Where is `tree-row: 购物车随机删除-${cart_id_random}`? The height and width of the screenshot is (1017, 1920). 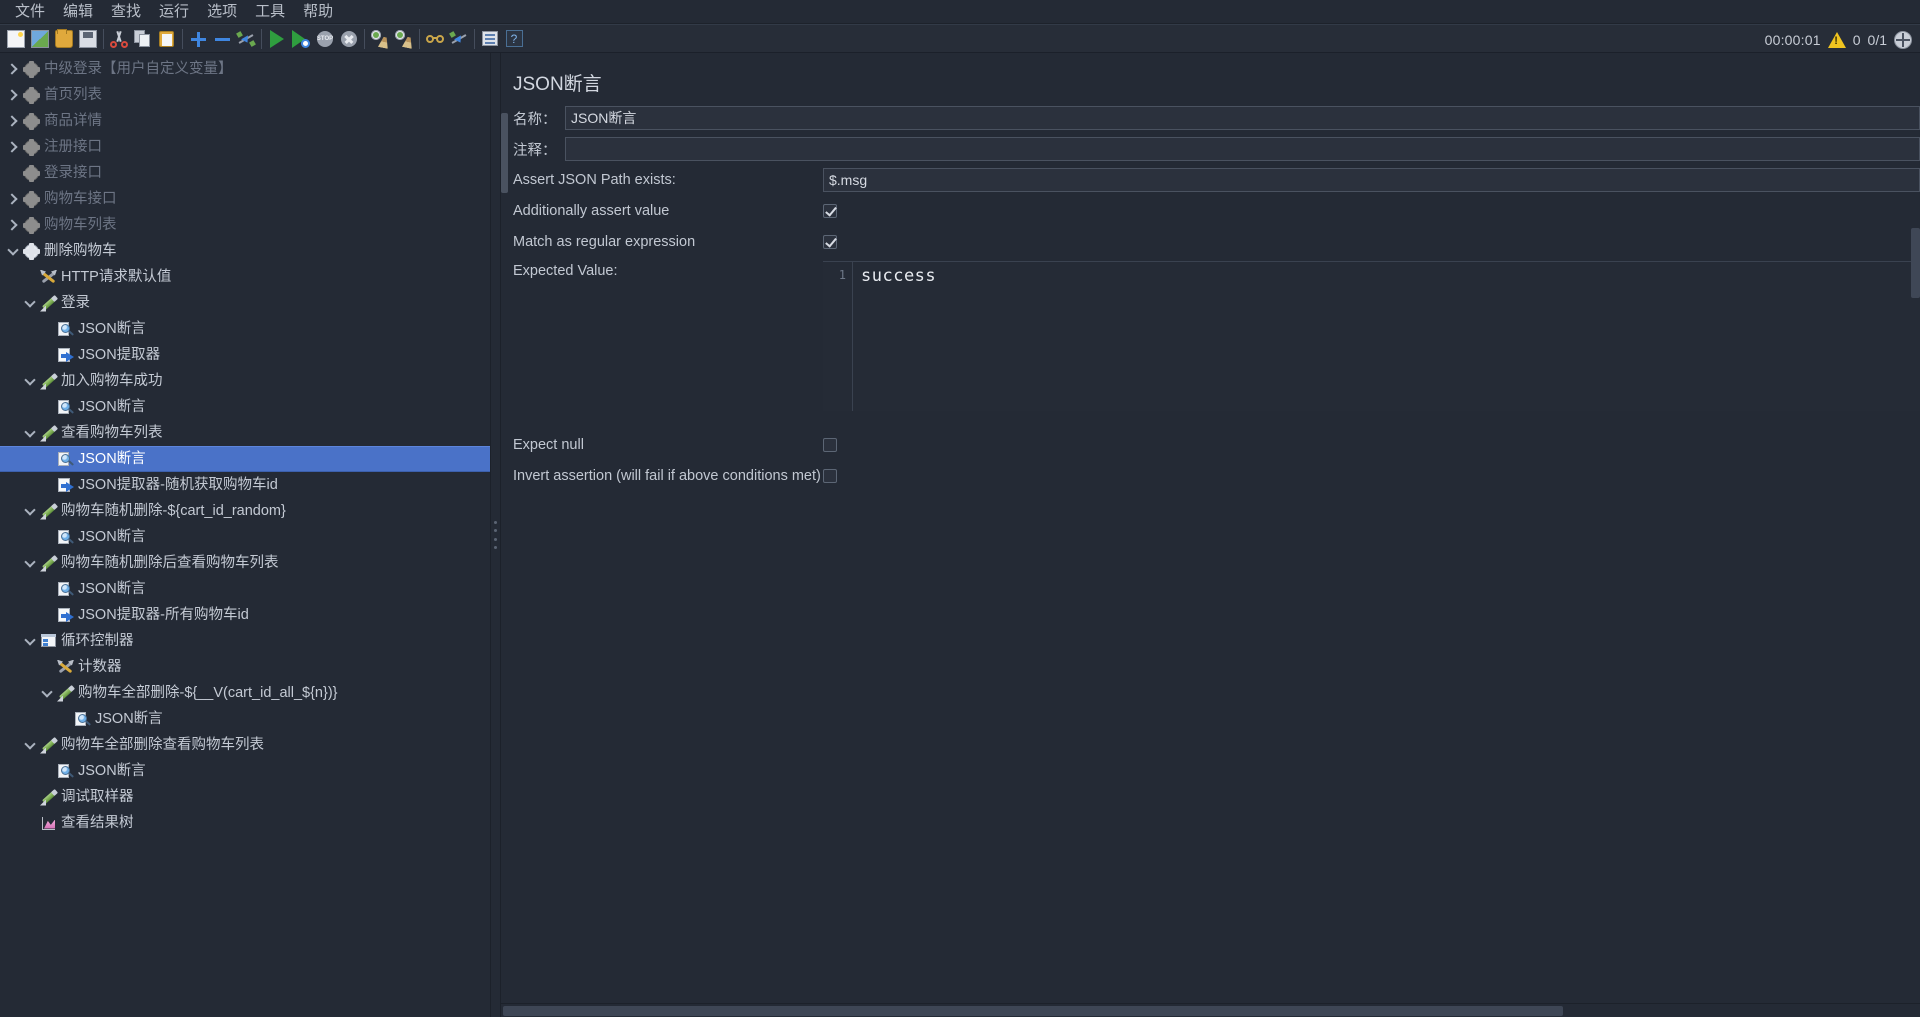 tree-row: 购物车随机删除-${cart_id_random} is located at coordinates (245, 511).